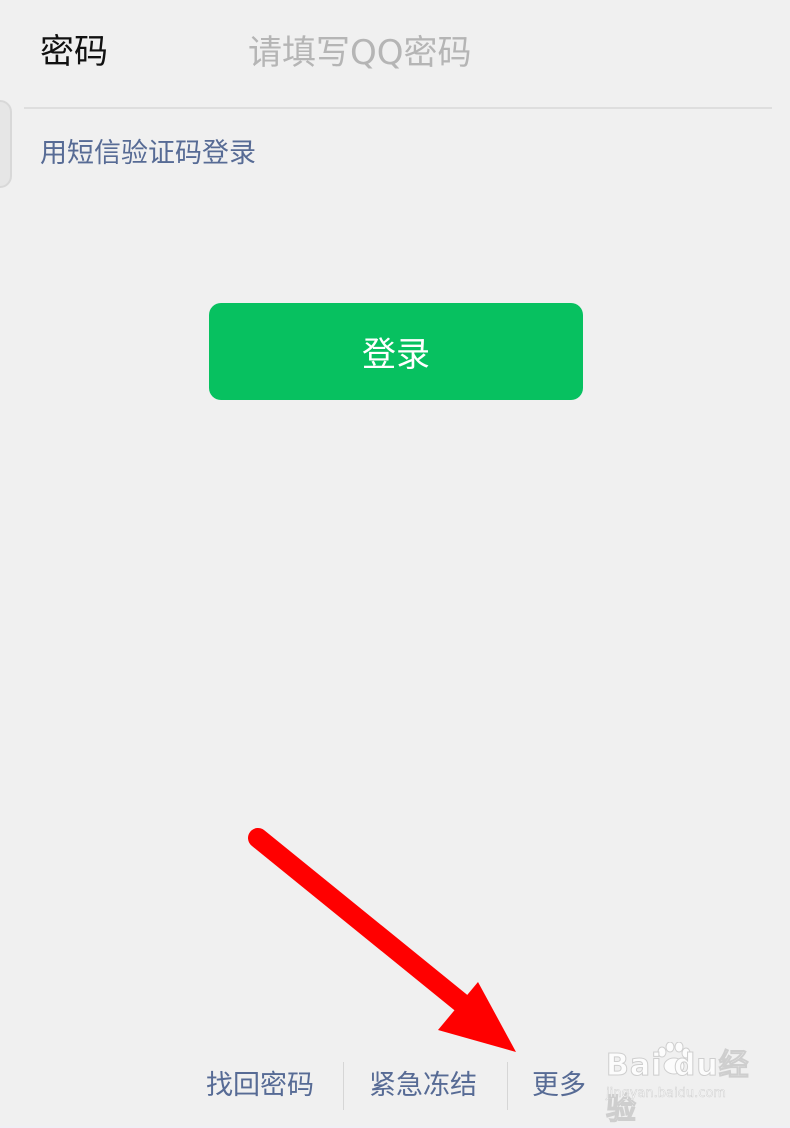 Image resolution: width=790 pixels, height=1128 pixels. I want to click on watermark-brand: Bai du经验, so click(678, 1088).